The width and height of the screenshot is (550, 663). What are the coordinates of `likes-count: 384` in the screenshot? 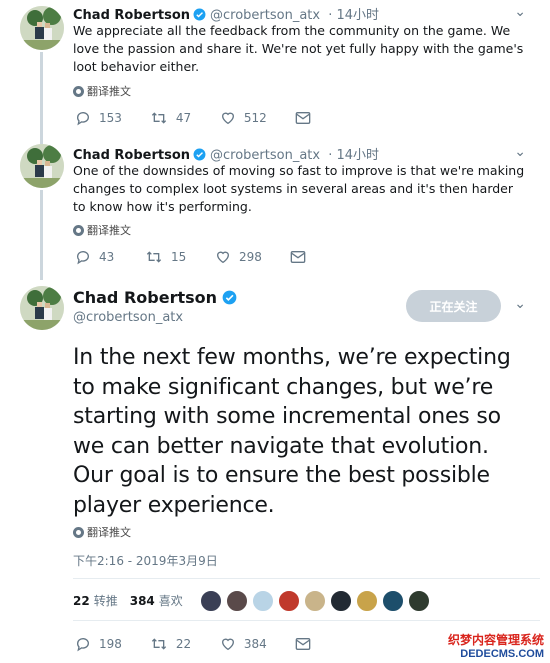 It's located at (142, 601).